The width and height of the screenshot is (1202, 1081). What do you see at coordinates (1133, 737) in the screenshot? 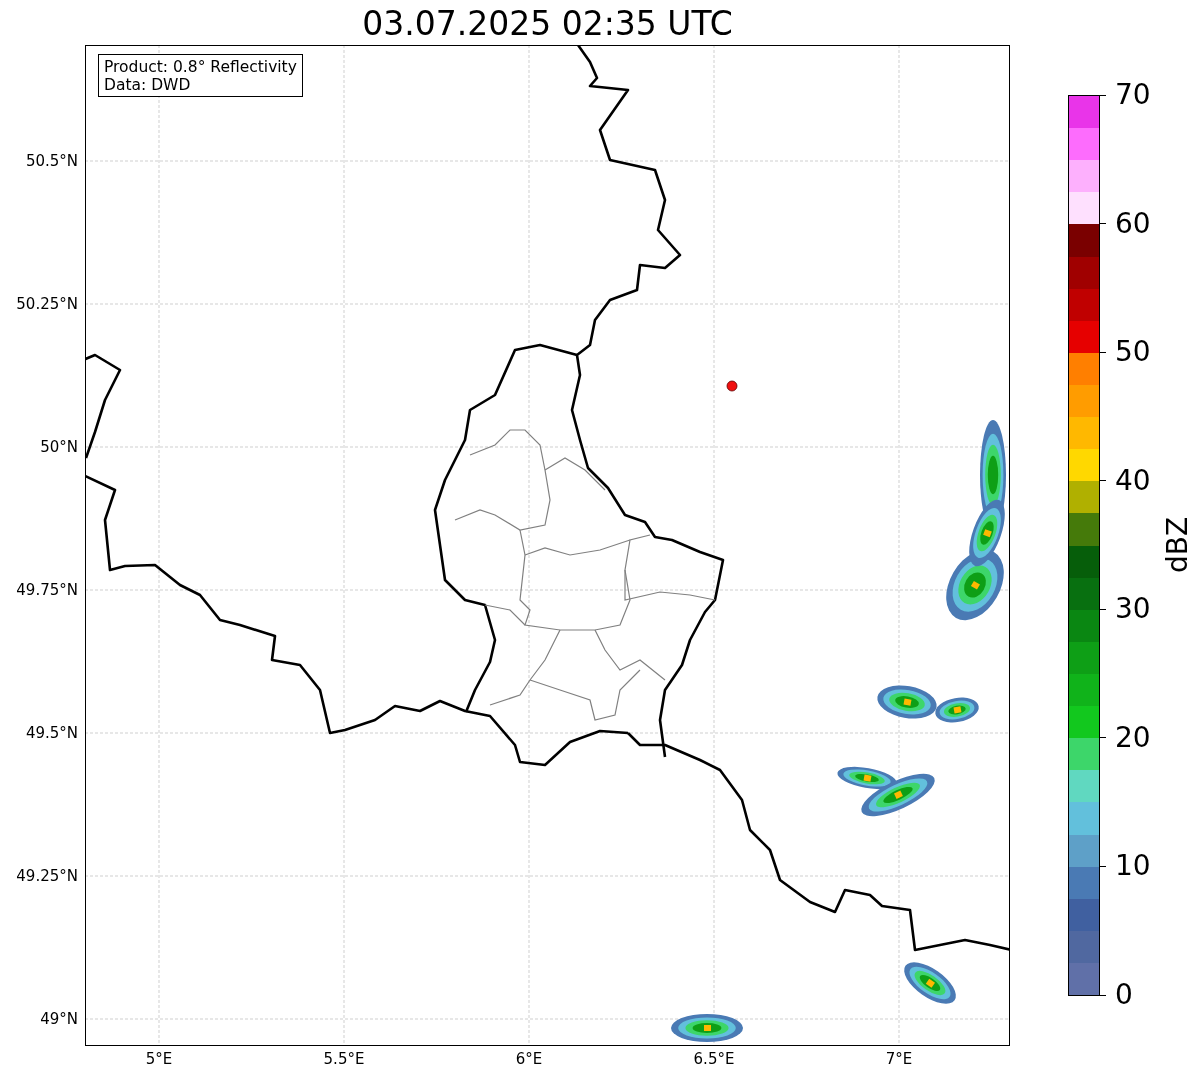
I see `tick-label: 20` at bounding box center [1133, 737].